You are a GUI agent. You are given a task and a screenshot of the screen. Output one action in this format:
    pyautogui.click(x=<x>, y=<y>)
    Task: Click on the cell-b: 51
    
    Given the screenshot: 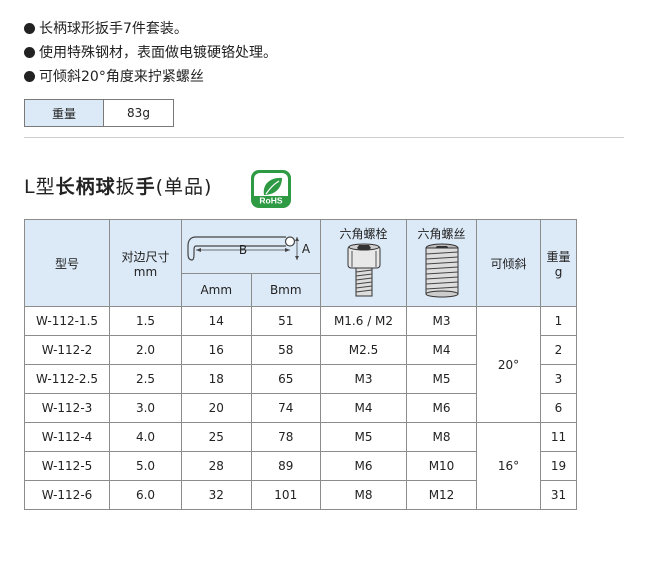 What is the action you would take?
    pyautogui.click(x=285, y=321)
    